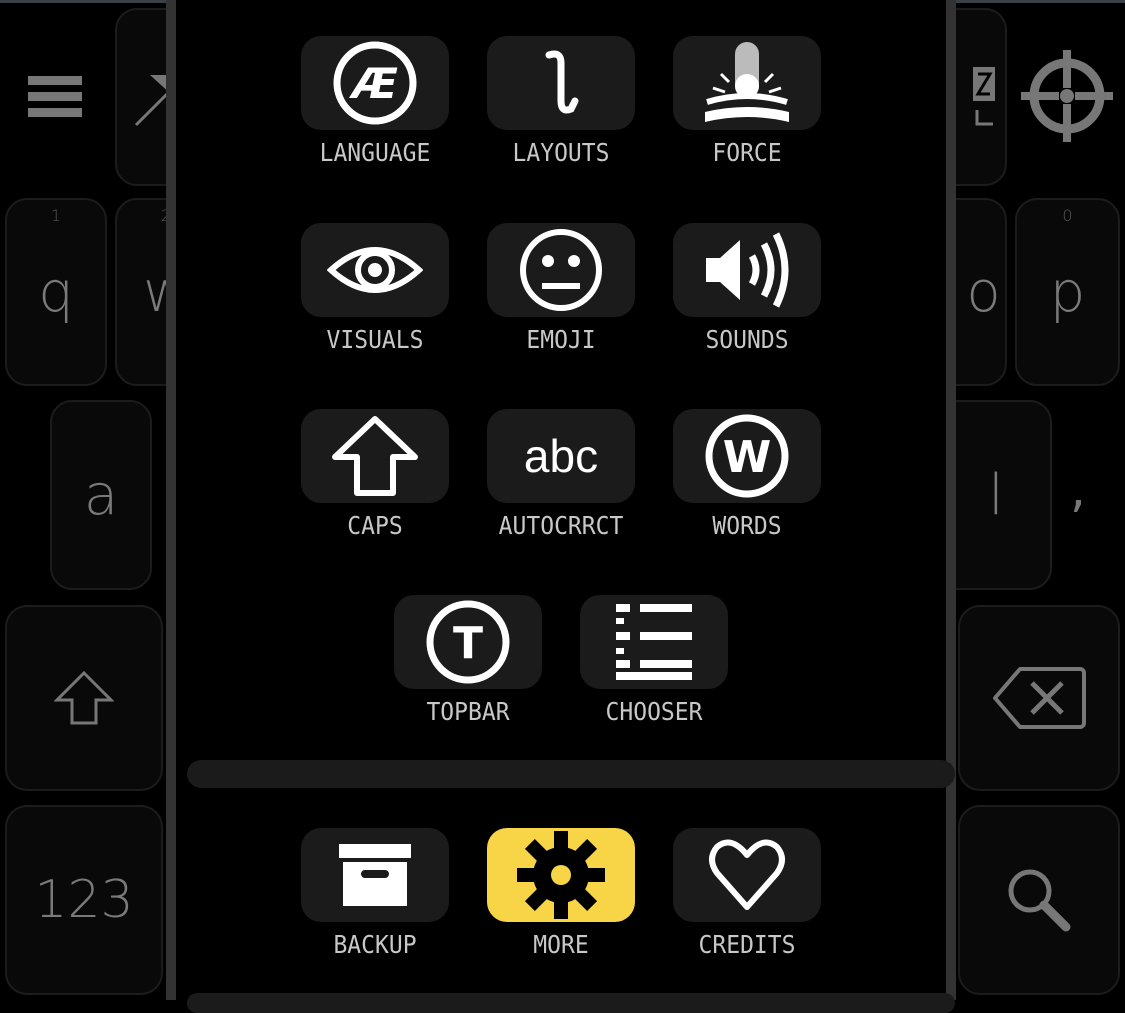  I want to click on visuals-label: VISUALS, so click(375, 339).